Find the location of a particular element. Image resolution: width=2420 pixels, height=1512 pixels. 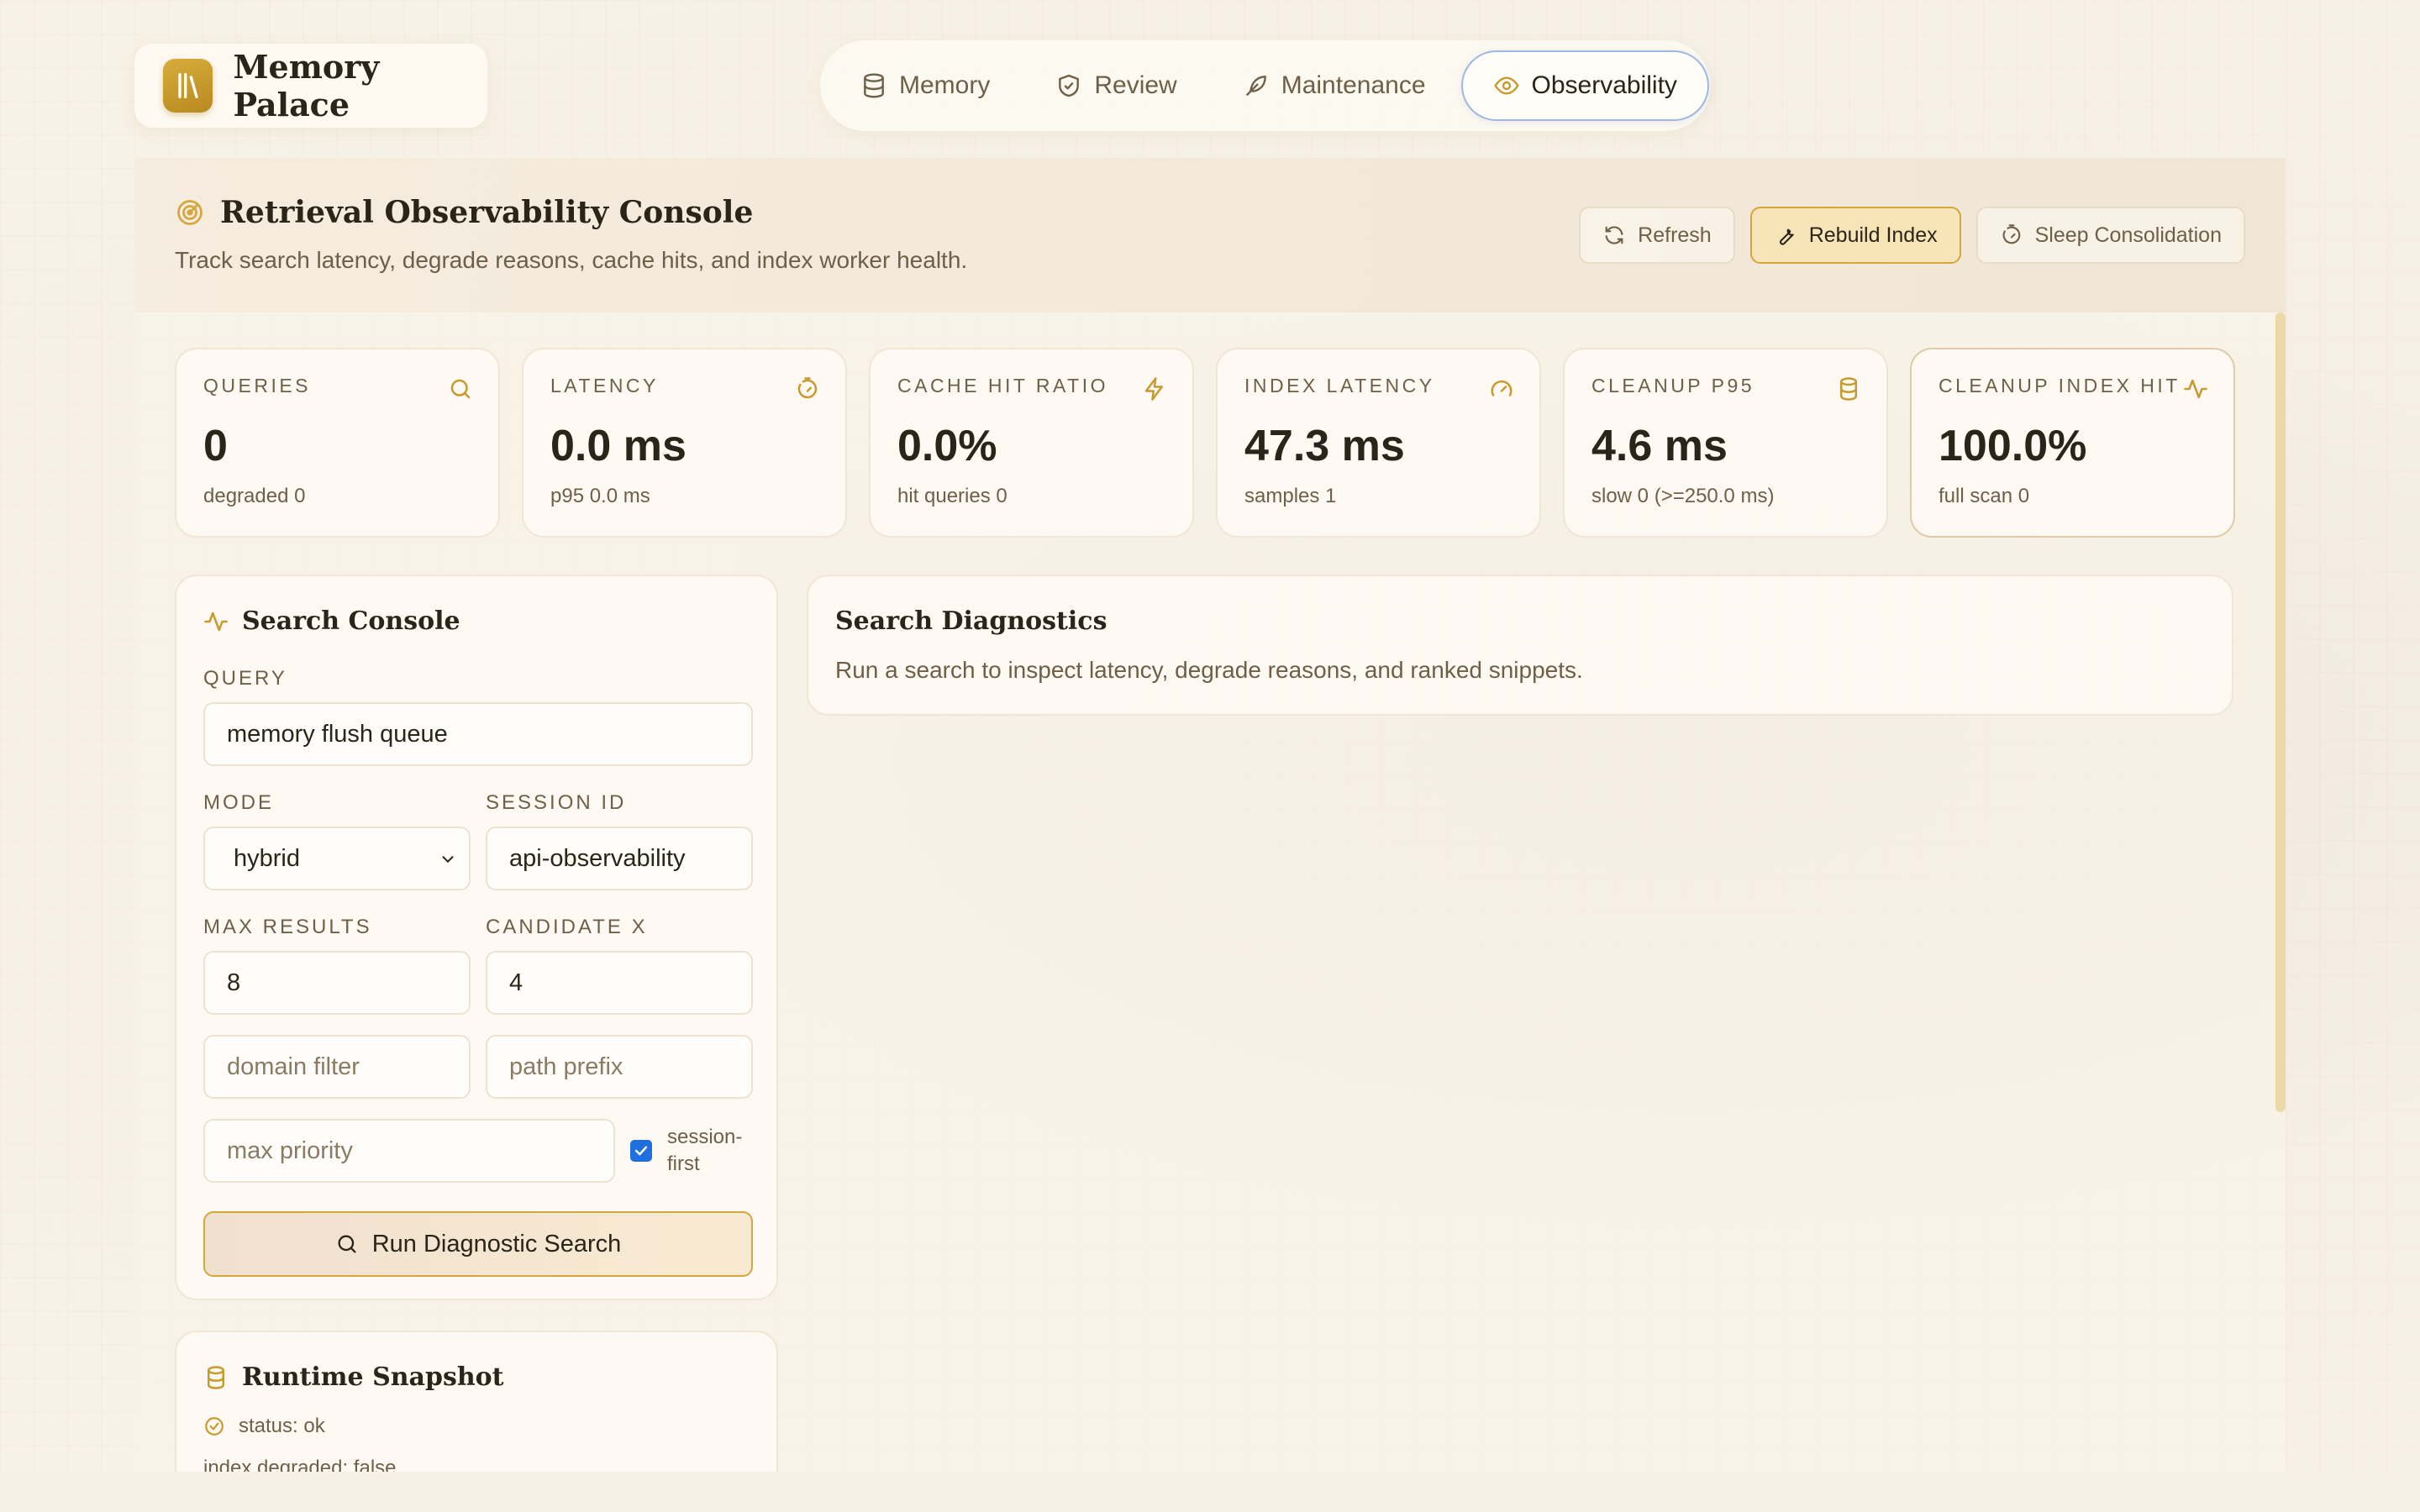

stat-card-index-latency: INDEX LATENCY 47.3 ms samples 1 is located at coordinates (1378, 443).